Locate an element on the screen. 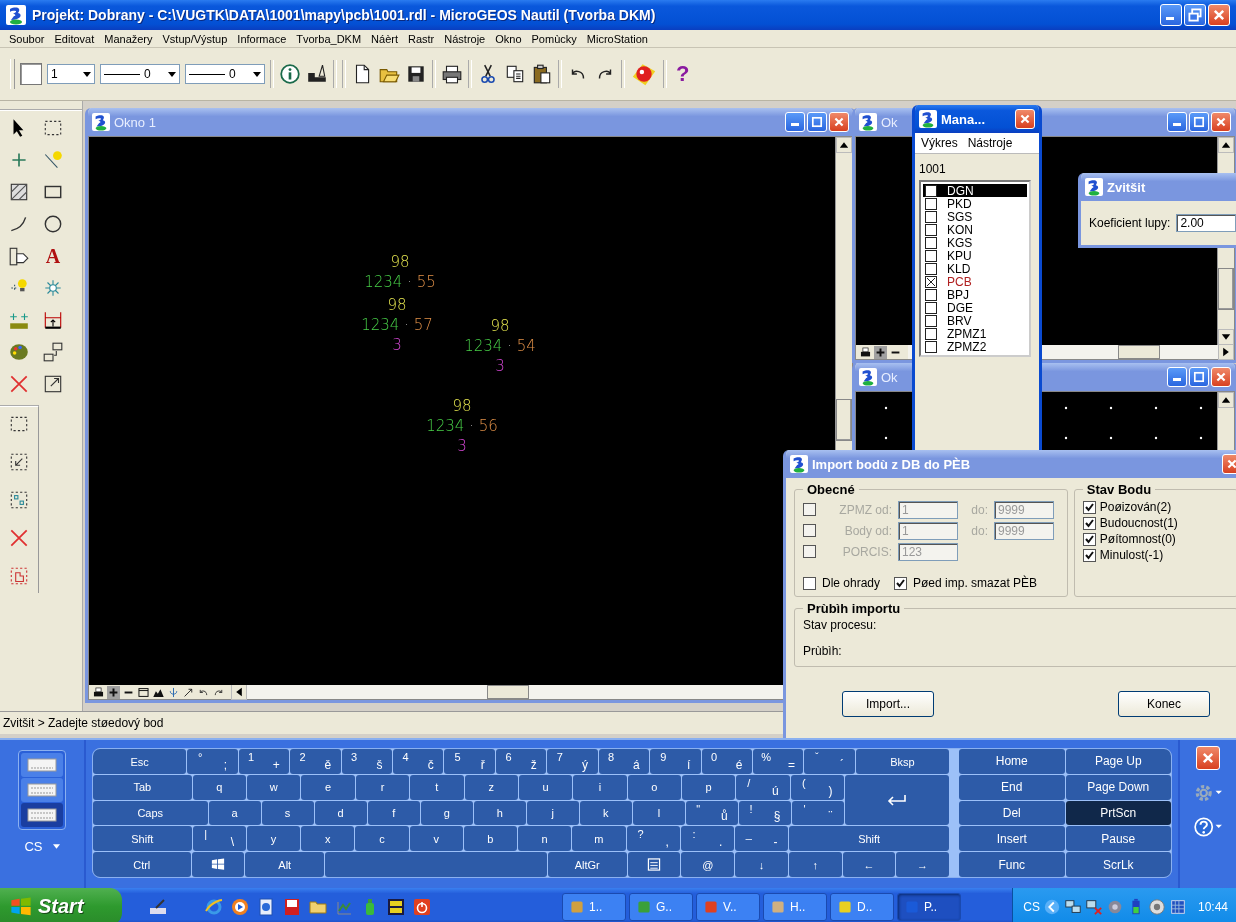 This screenshot has height=922, width=1236. menu-item: Výkres is located at coordinates (939, 143).